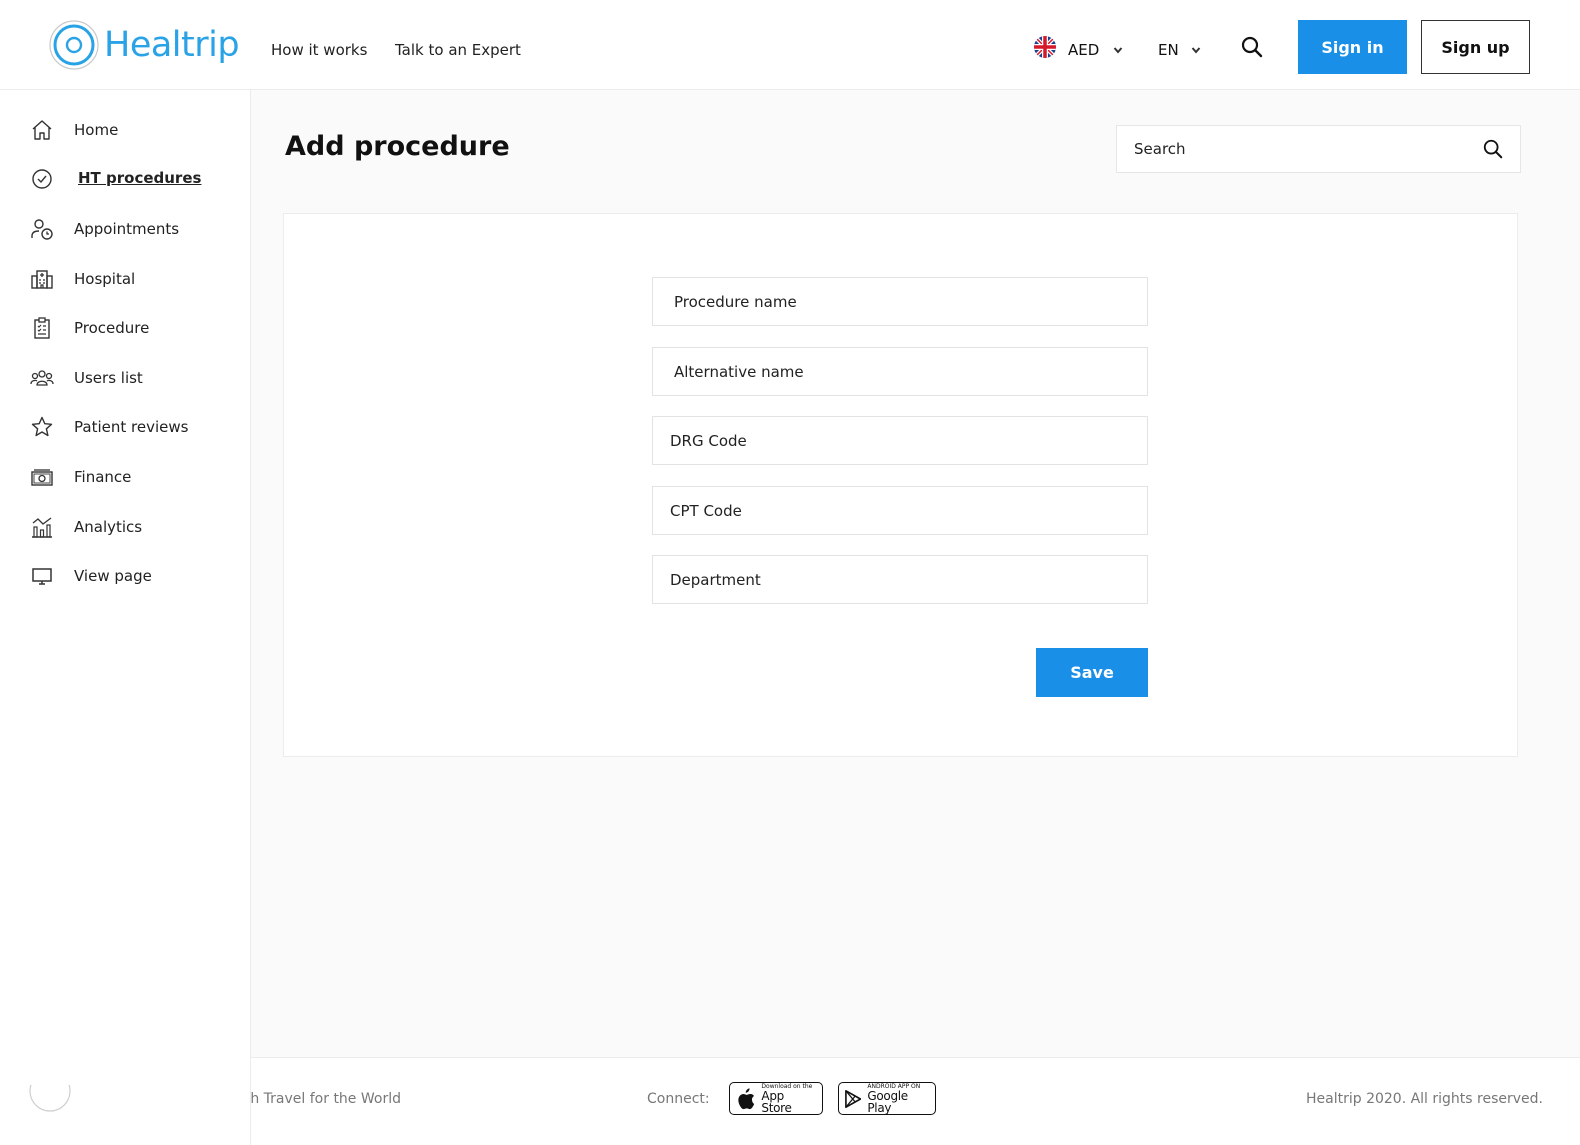 Image resolution: width=1580 pixels, height=1145 pixels. What do you see at coordinates (1179, 50) in the screenshot?
I see `language-select: EN` at bounding box center [1179, 50].